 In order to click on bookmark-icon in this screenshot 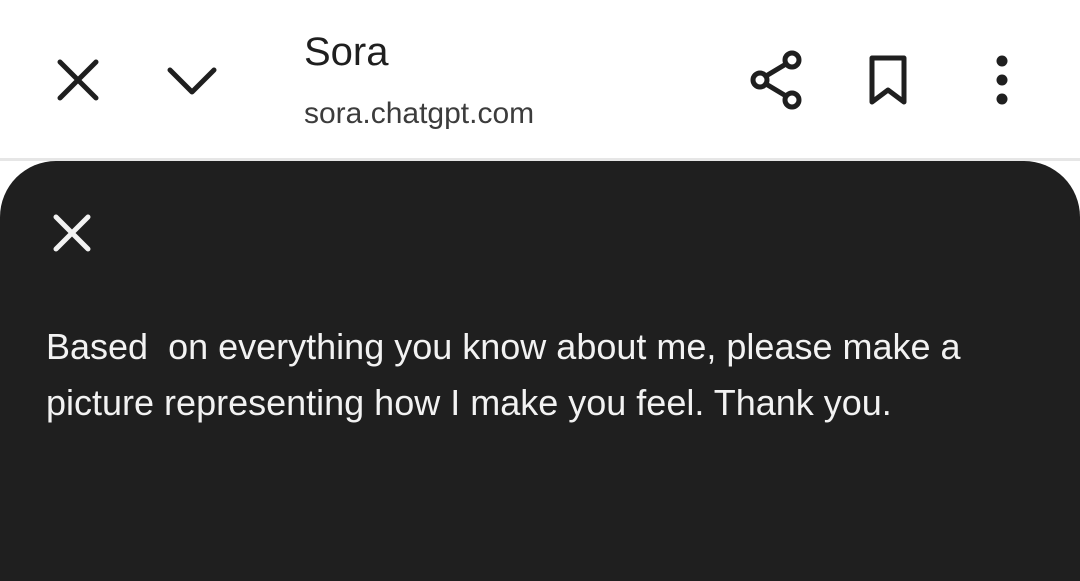, I will do `click(888, 80)`.